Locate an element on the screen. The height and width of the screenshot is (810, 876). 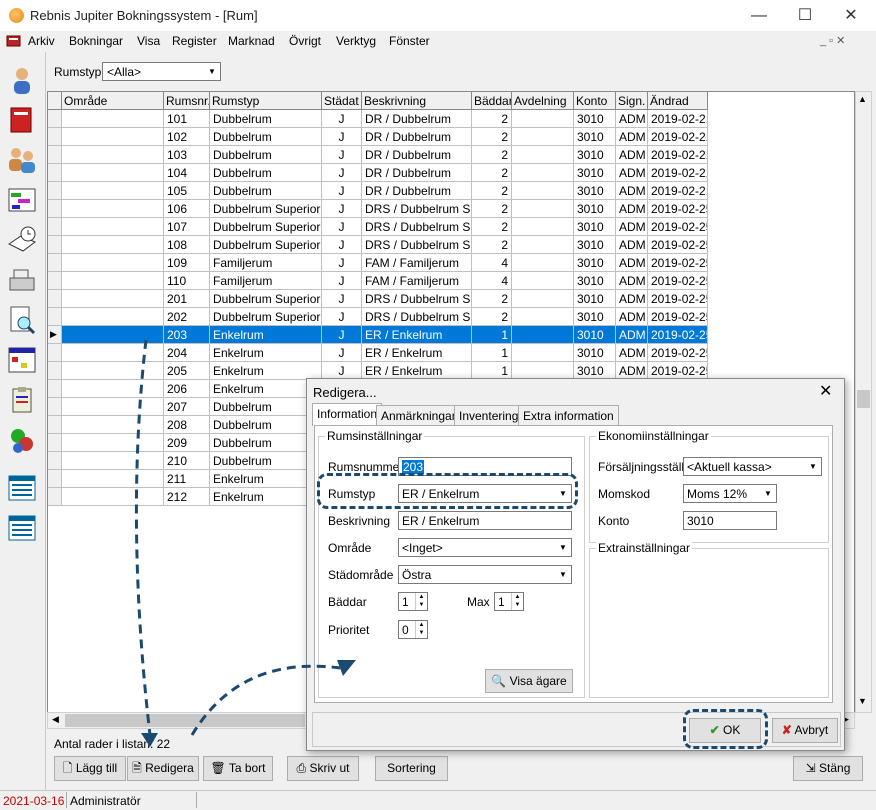
tutorial-arrows is located at coordinates (245, 543).